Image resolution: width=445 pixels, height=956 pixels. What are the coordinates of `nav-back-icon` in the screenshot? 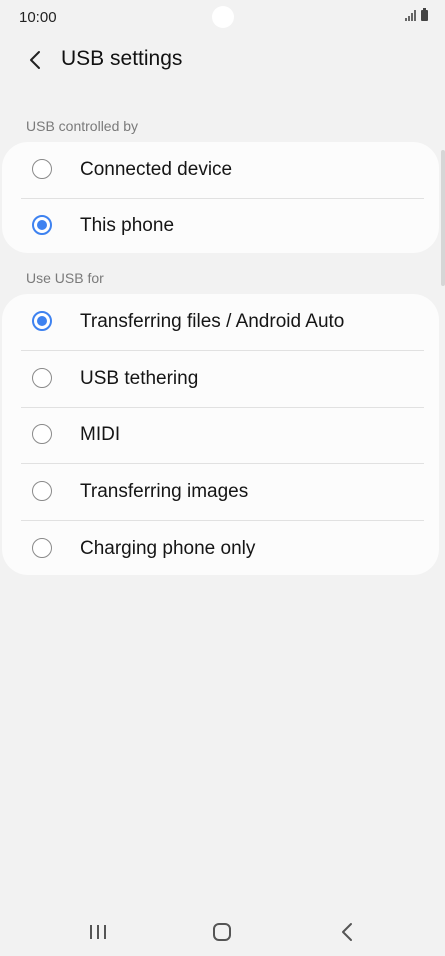 It's located at (347, 932).